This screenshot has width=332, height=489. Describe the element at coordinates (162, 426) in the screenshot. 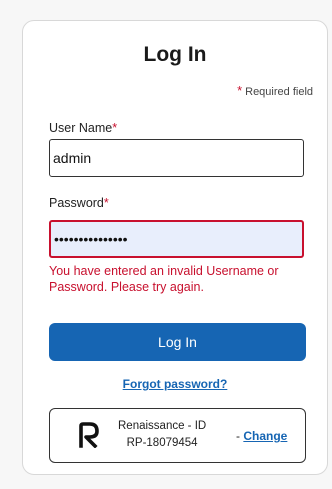

I see `renaissance-id-label: Renaissance - ID` at that location.